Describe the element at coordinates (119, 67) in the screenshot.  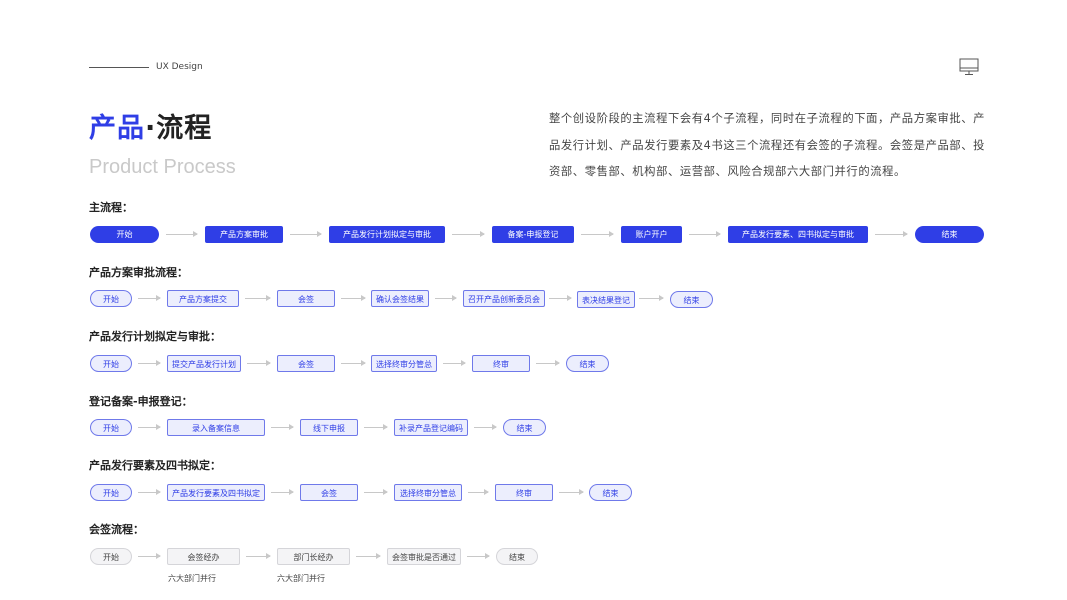
I see `header-divider` at that location.